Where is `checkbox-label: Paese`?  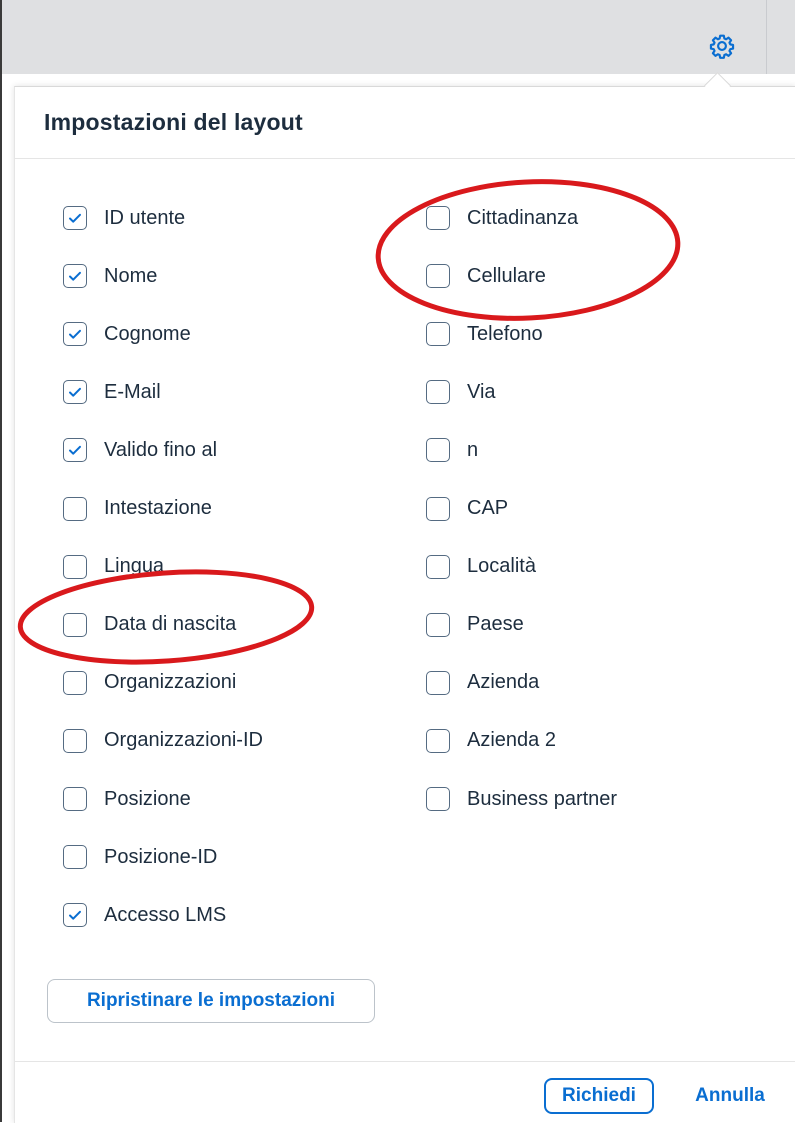 checkbox-label: Paese is located at coordinates (495, 624).